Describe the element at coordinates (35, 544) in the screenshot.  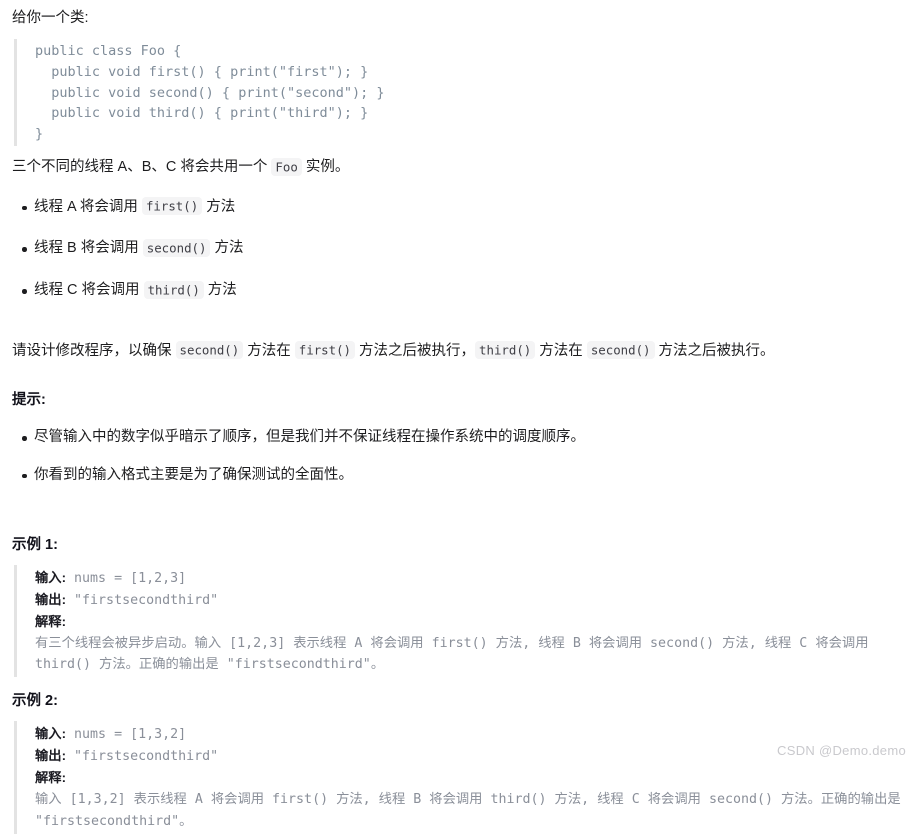
I see `example-1-heading: 示例 1:` at that location.